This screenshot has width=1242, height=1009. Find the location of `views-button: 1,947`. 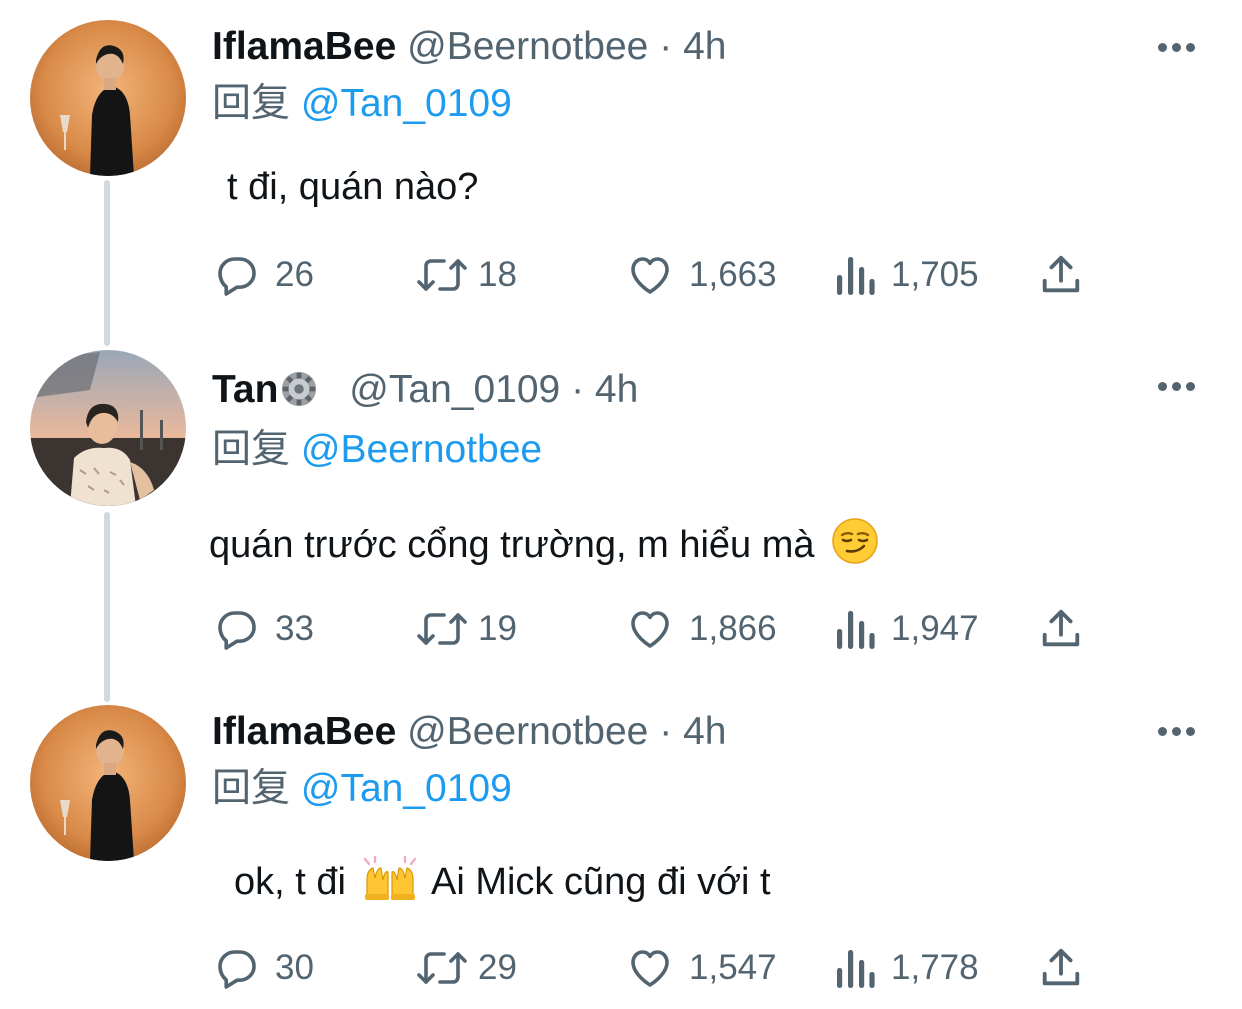

views-button: 1,947 is located at coordinates (906, 629).